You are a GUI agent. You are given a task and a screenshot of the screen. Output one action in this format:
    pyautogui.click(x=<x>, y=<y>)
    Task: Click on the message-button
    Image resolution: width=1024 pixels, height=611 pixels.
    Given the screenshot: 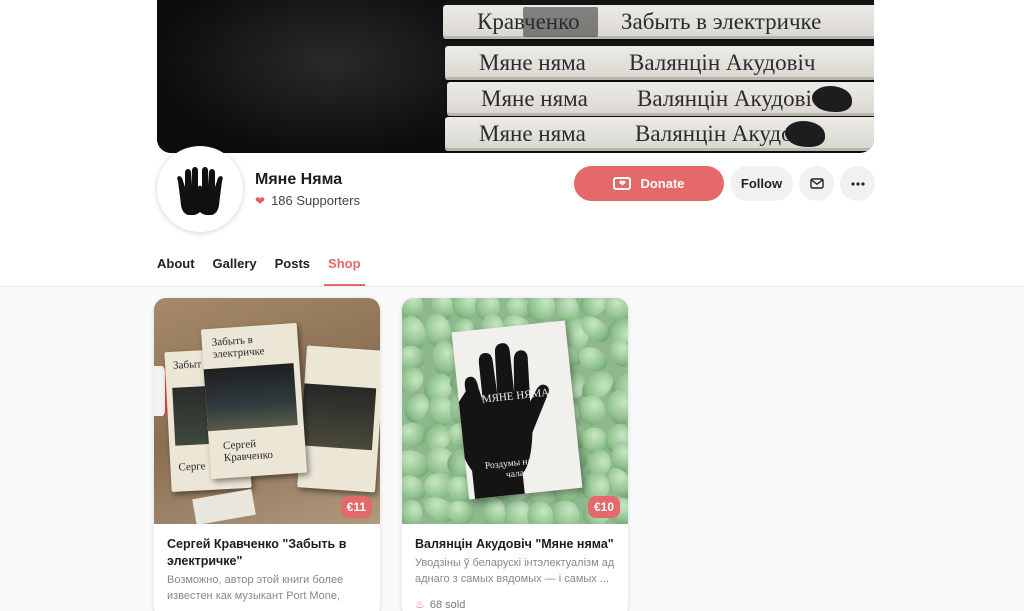 What is the action you would take?
    pyautogui.click(x=816, y=183)
    